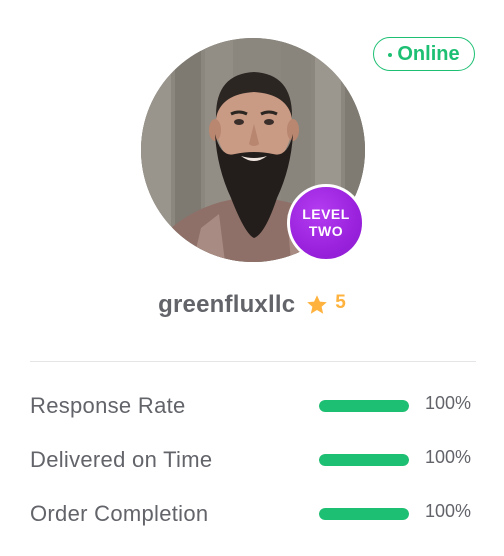 This screenshot has width=504, height=556. What do you see at coordinates (226, 305) in the screenshot?
I see `username: greenfluxllc` at bounding box center [226, 305].